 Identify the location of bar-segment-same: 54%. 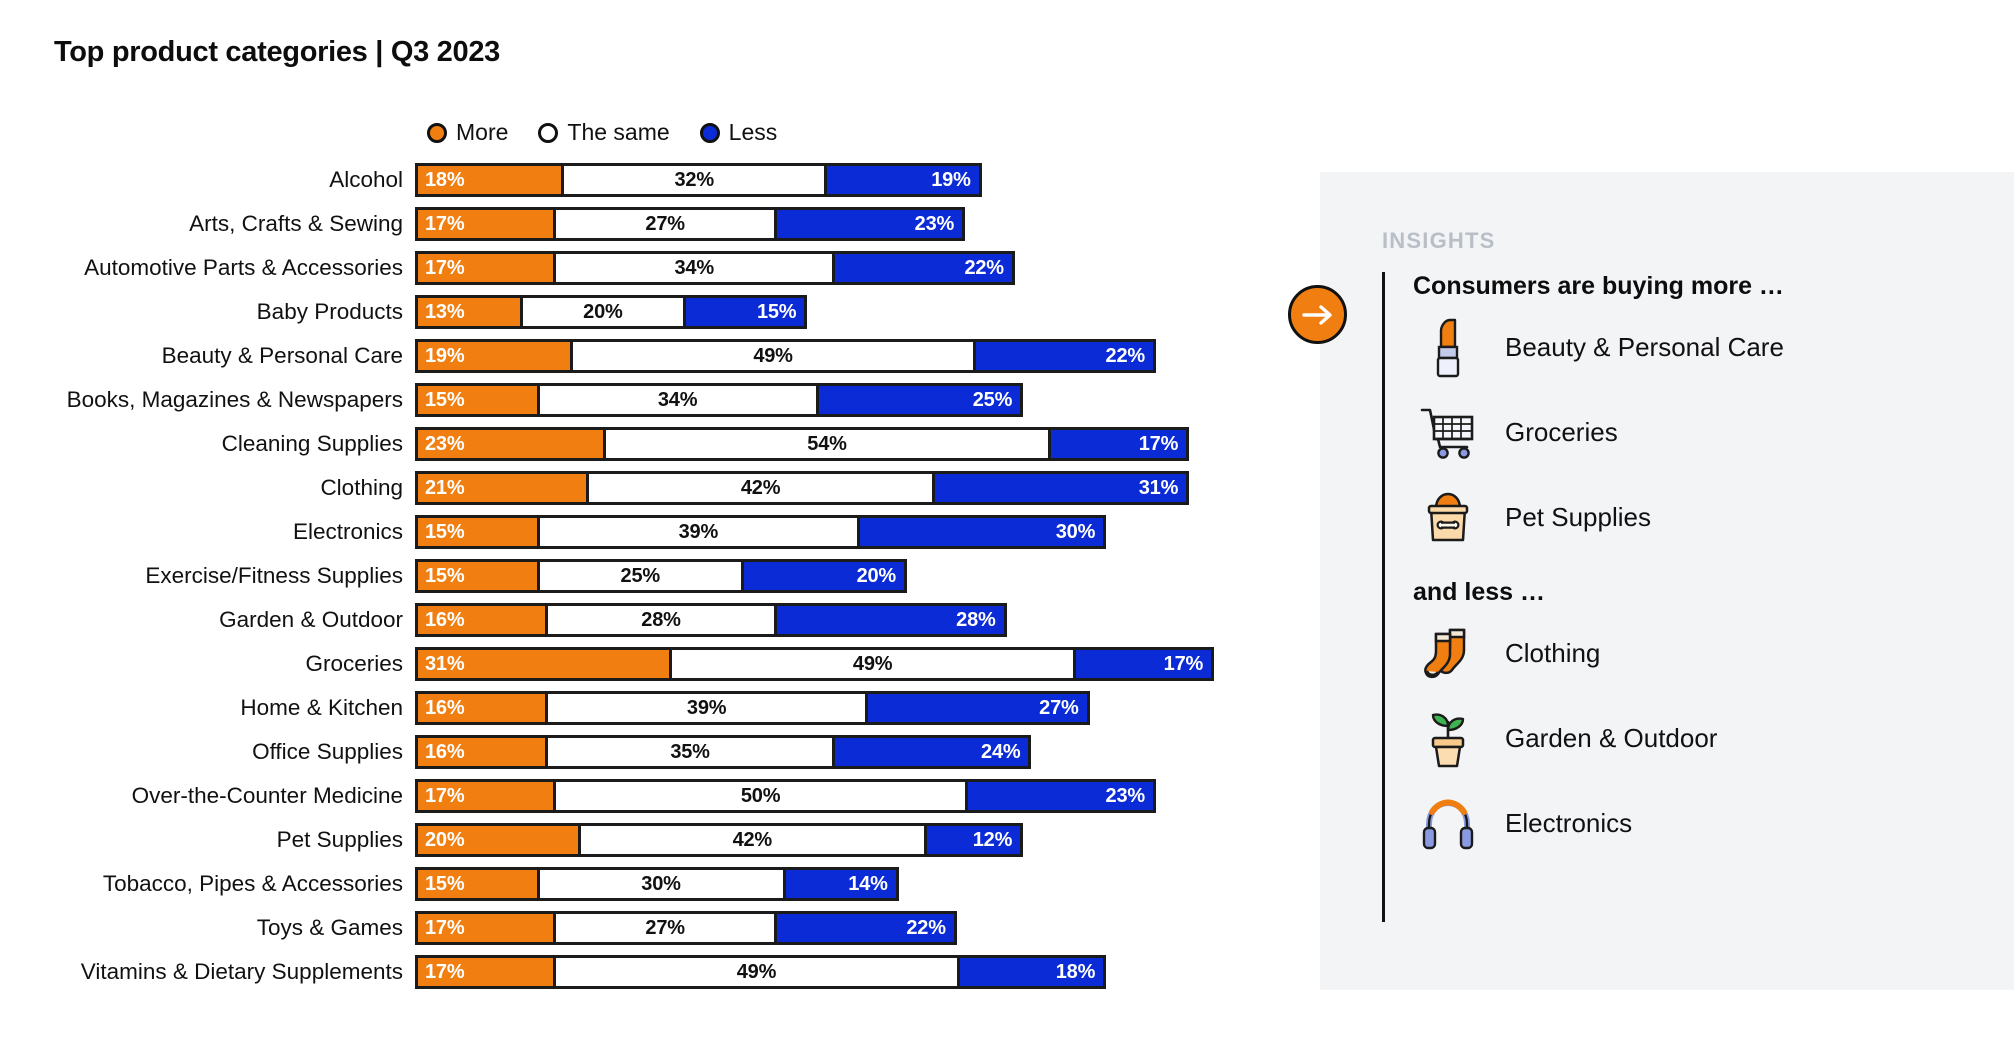
(827, 444).